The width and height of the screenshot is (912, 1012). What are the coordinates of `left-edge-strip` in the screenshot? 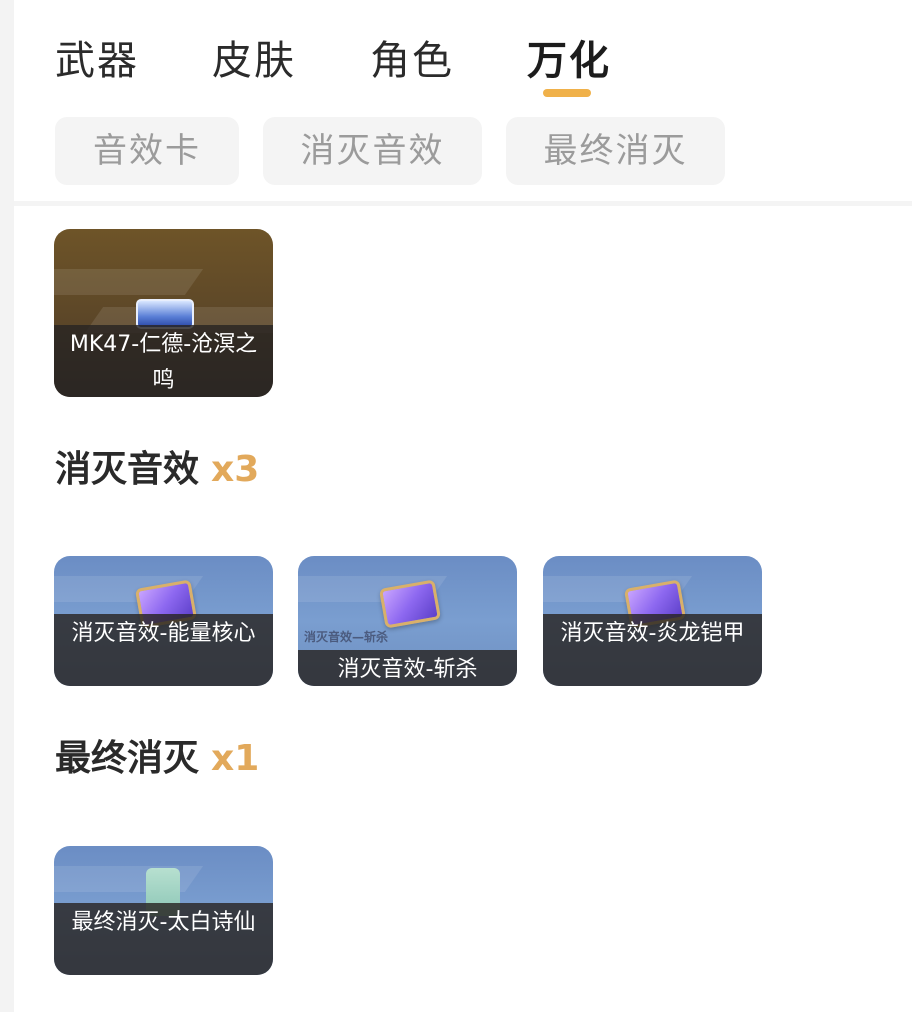 It's located at (7, 506).